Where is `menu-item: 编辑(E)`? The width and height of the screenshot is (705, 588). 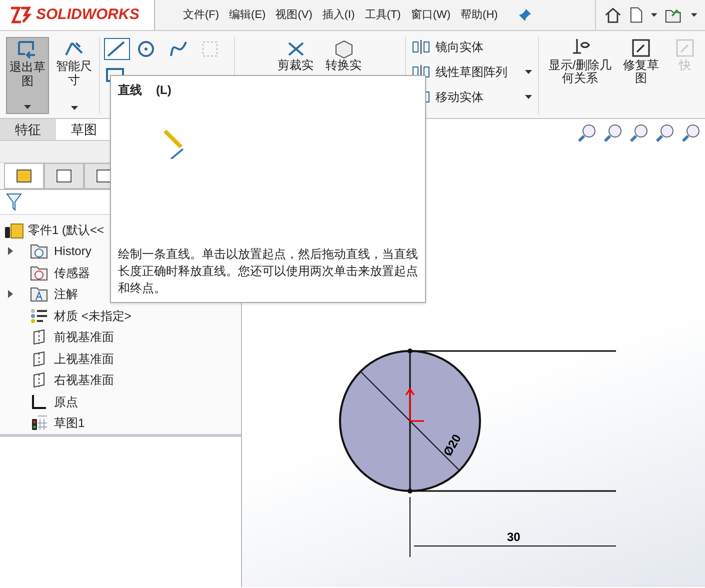 menu-item: 编辑(E) is located at coordinates (247, 15).